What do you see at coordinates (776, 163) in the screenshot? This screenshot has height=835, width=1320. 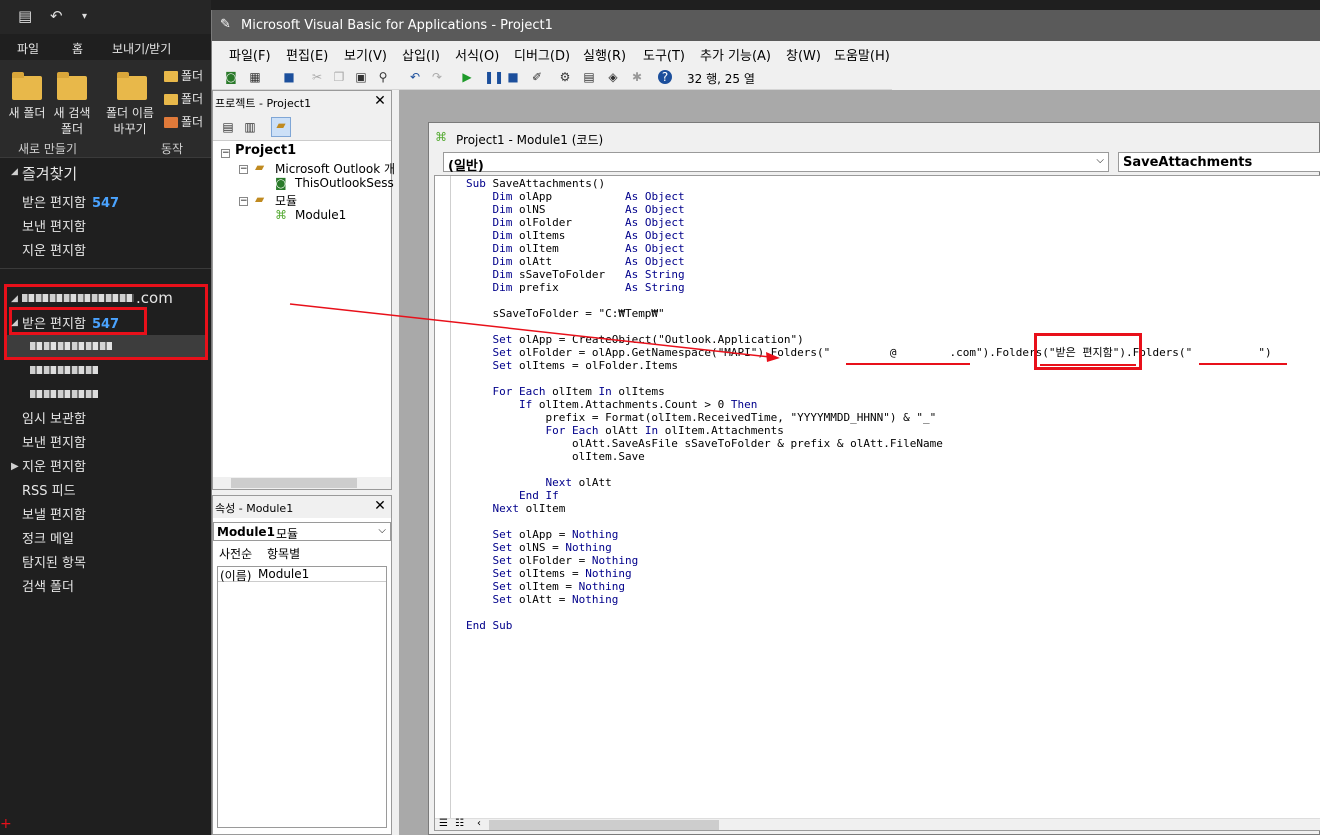 I see `object-combo: (일반) ⌵` at bounding box center [776, 163].